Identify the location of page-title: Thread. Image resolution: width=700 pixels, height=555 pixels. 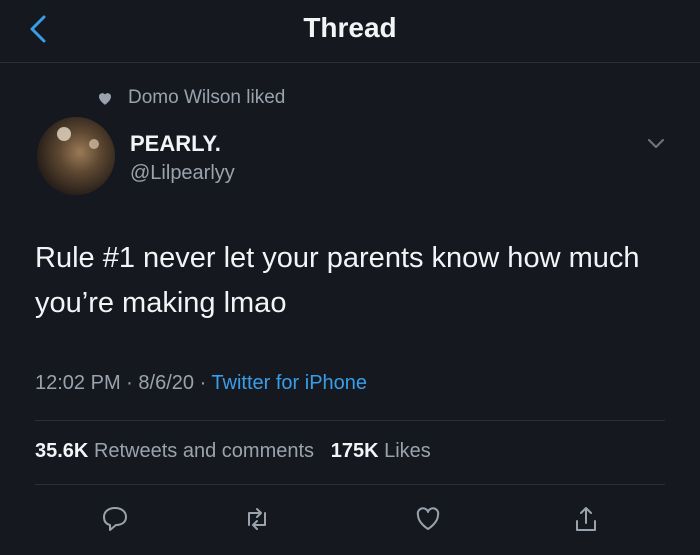
(350, 27).